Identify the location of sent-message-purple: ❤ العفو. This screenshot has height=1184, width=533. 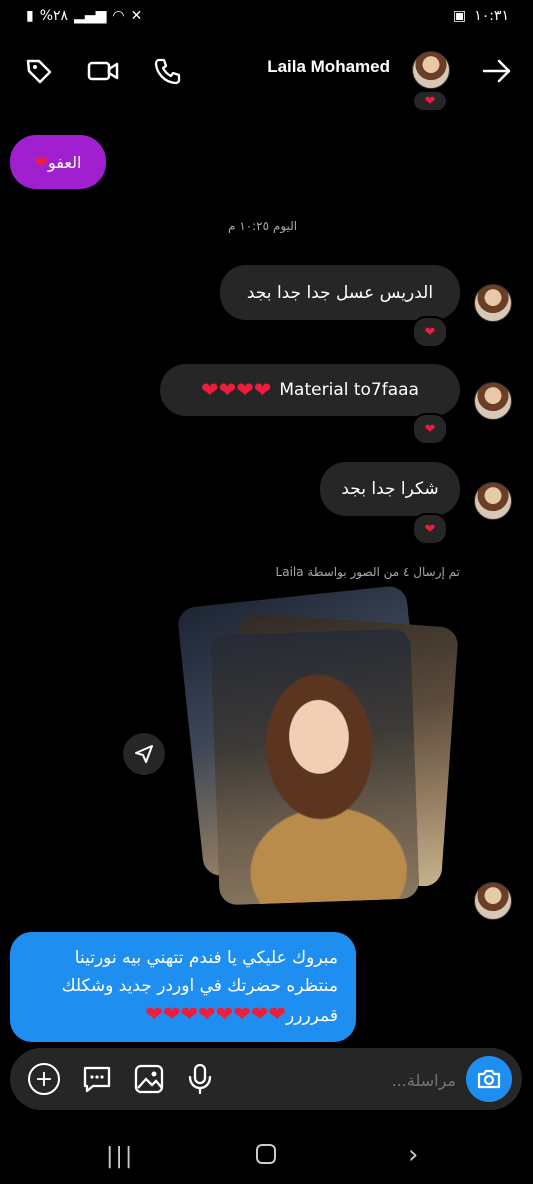
(58, 162).